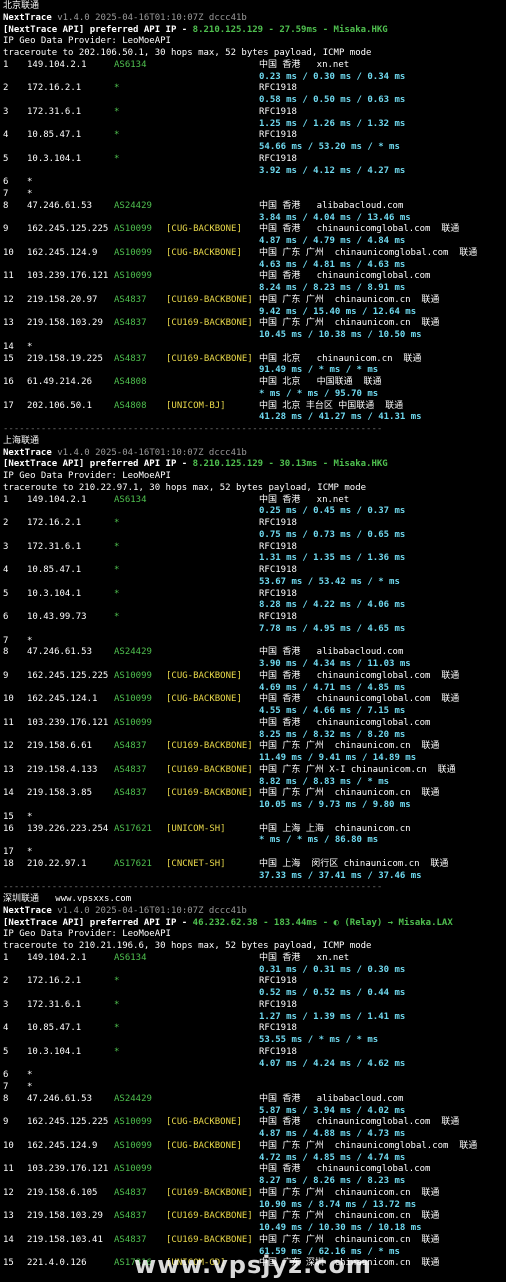 The image size is (506, 1282). I want to click on hop-number: 13, so click(8, 323).